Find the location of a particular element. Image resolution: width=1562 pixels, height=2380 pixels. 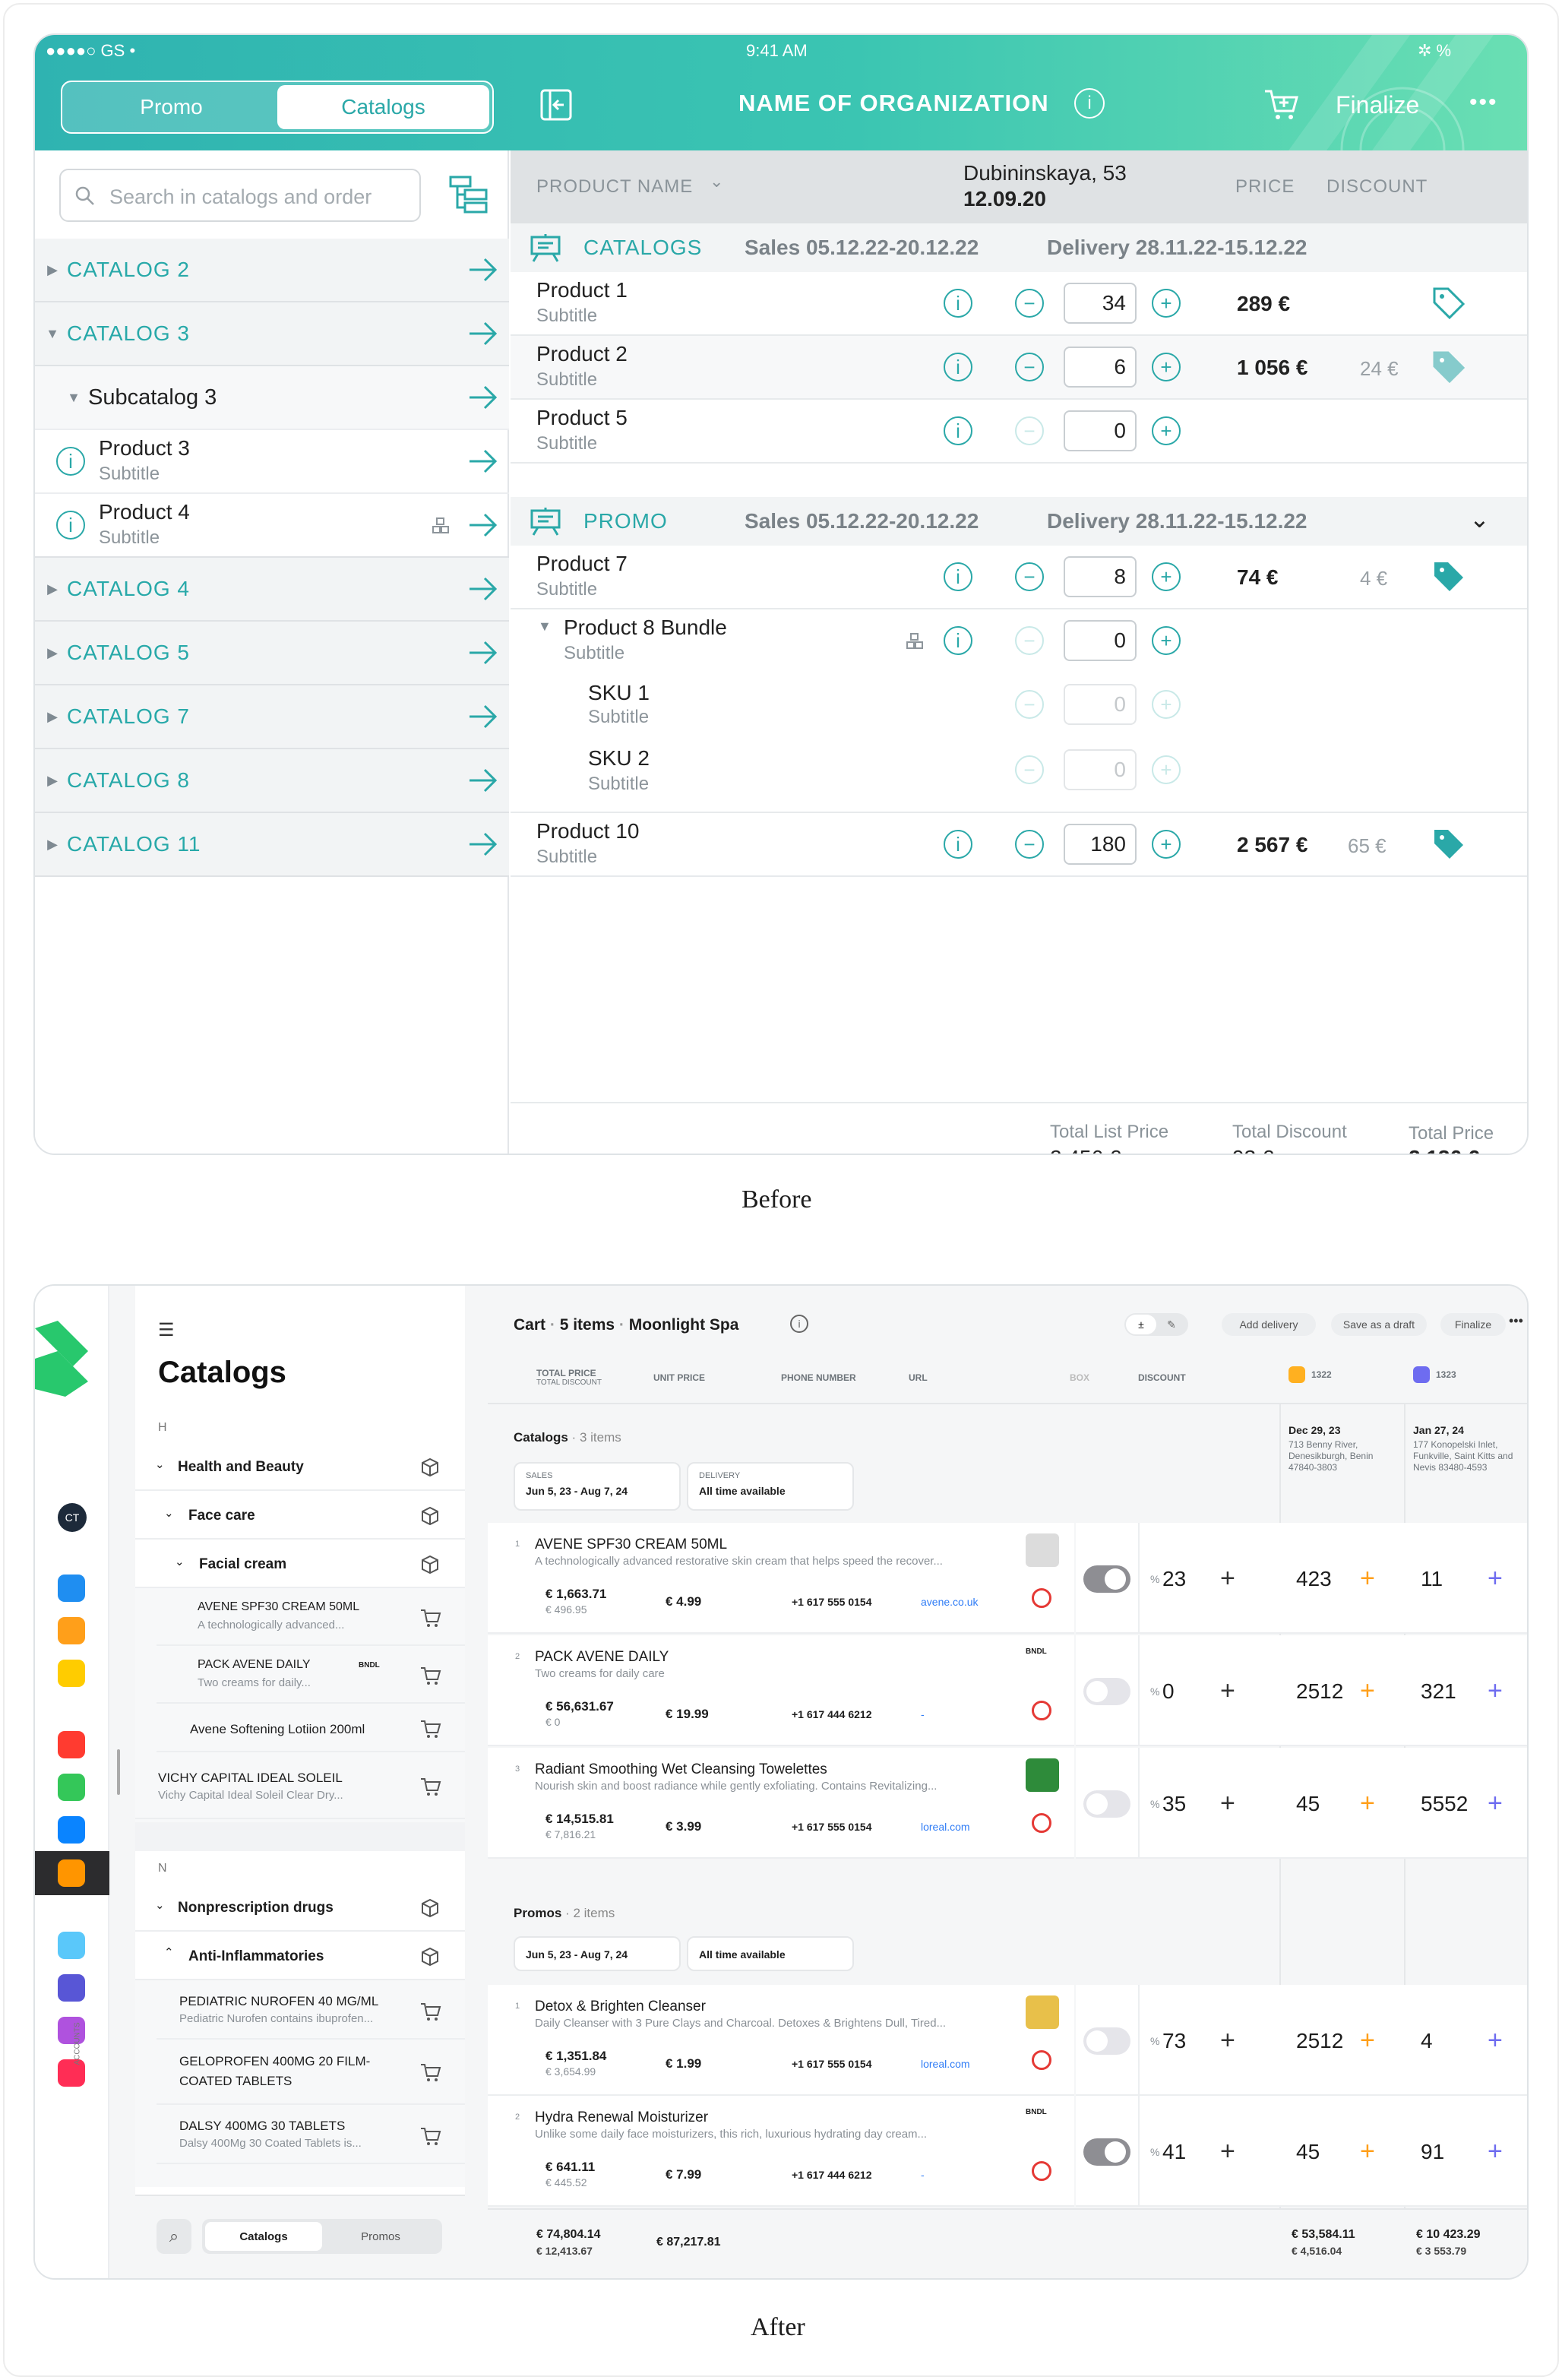

clock-icon is located at coordinates (71, 1630).